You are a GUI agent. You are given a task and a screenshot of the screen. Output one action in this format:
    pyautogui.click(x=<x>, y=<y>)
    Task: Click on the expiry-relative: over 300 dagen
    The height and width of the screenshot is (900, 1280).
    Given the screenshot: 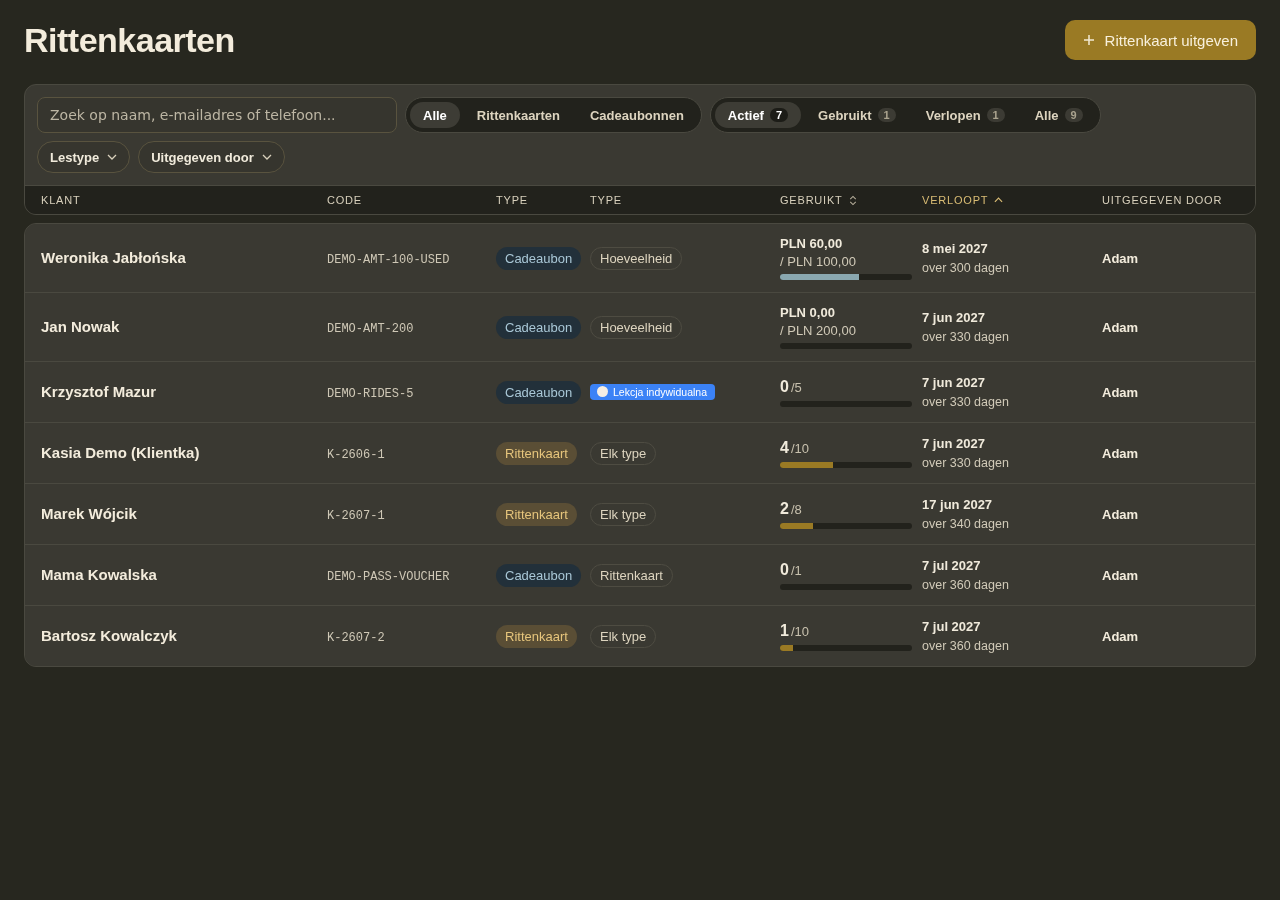 What is the action you would take?
    pyautogui.click(x=966, y=268)
    